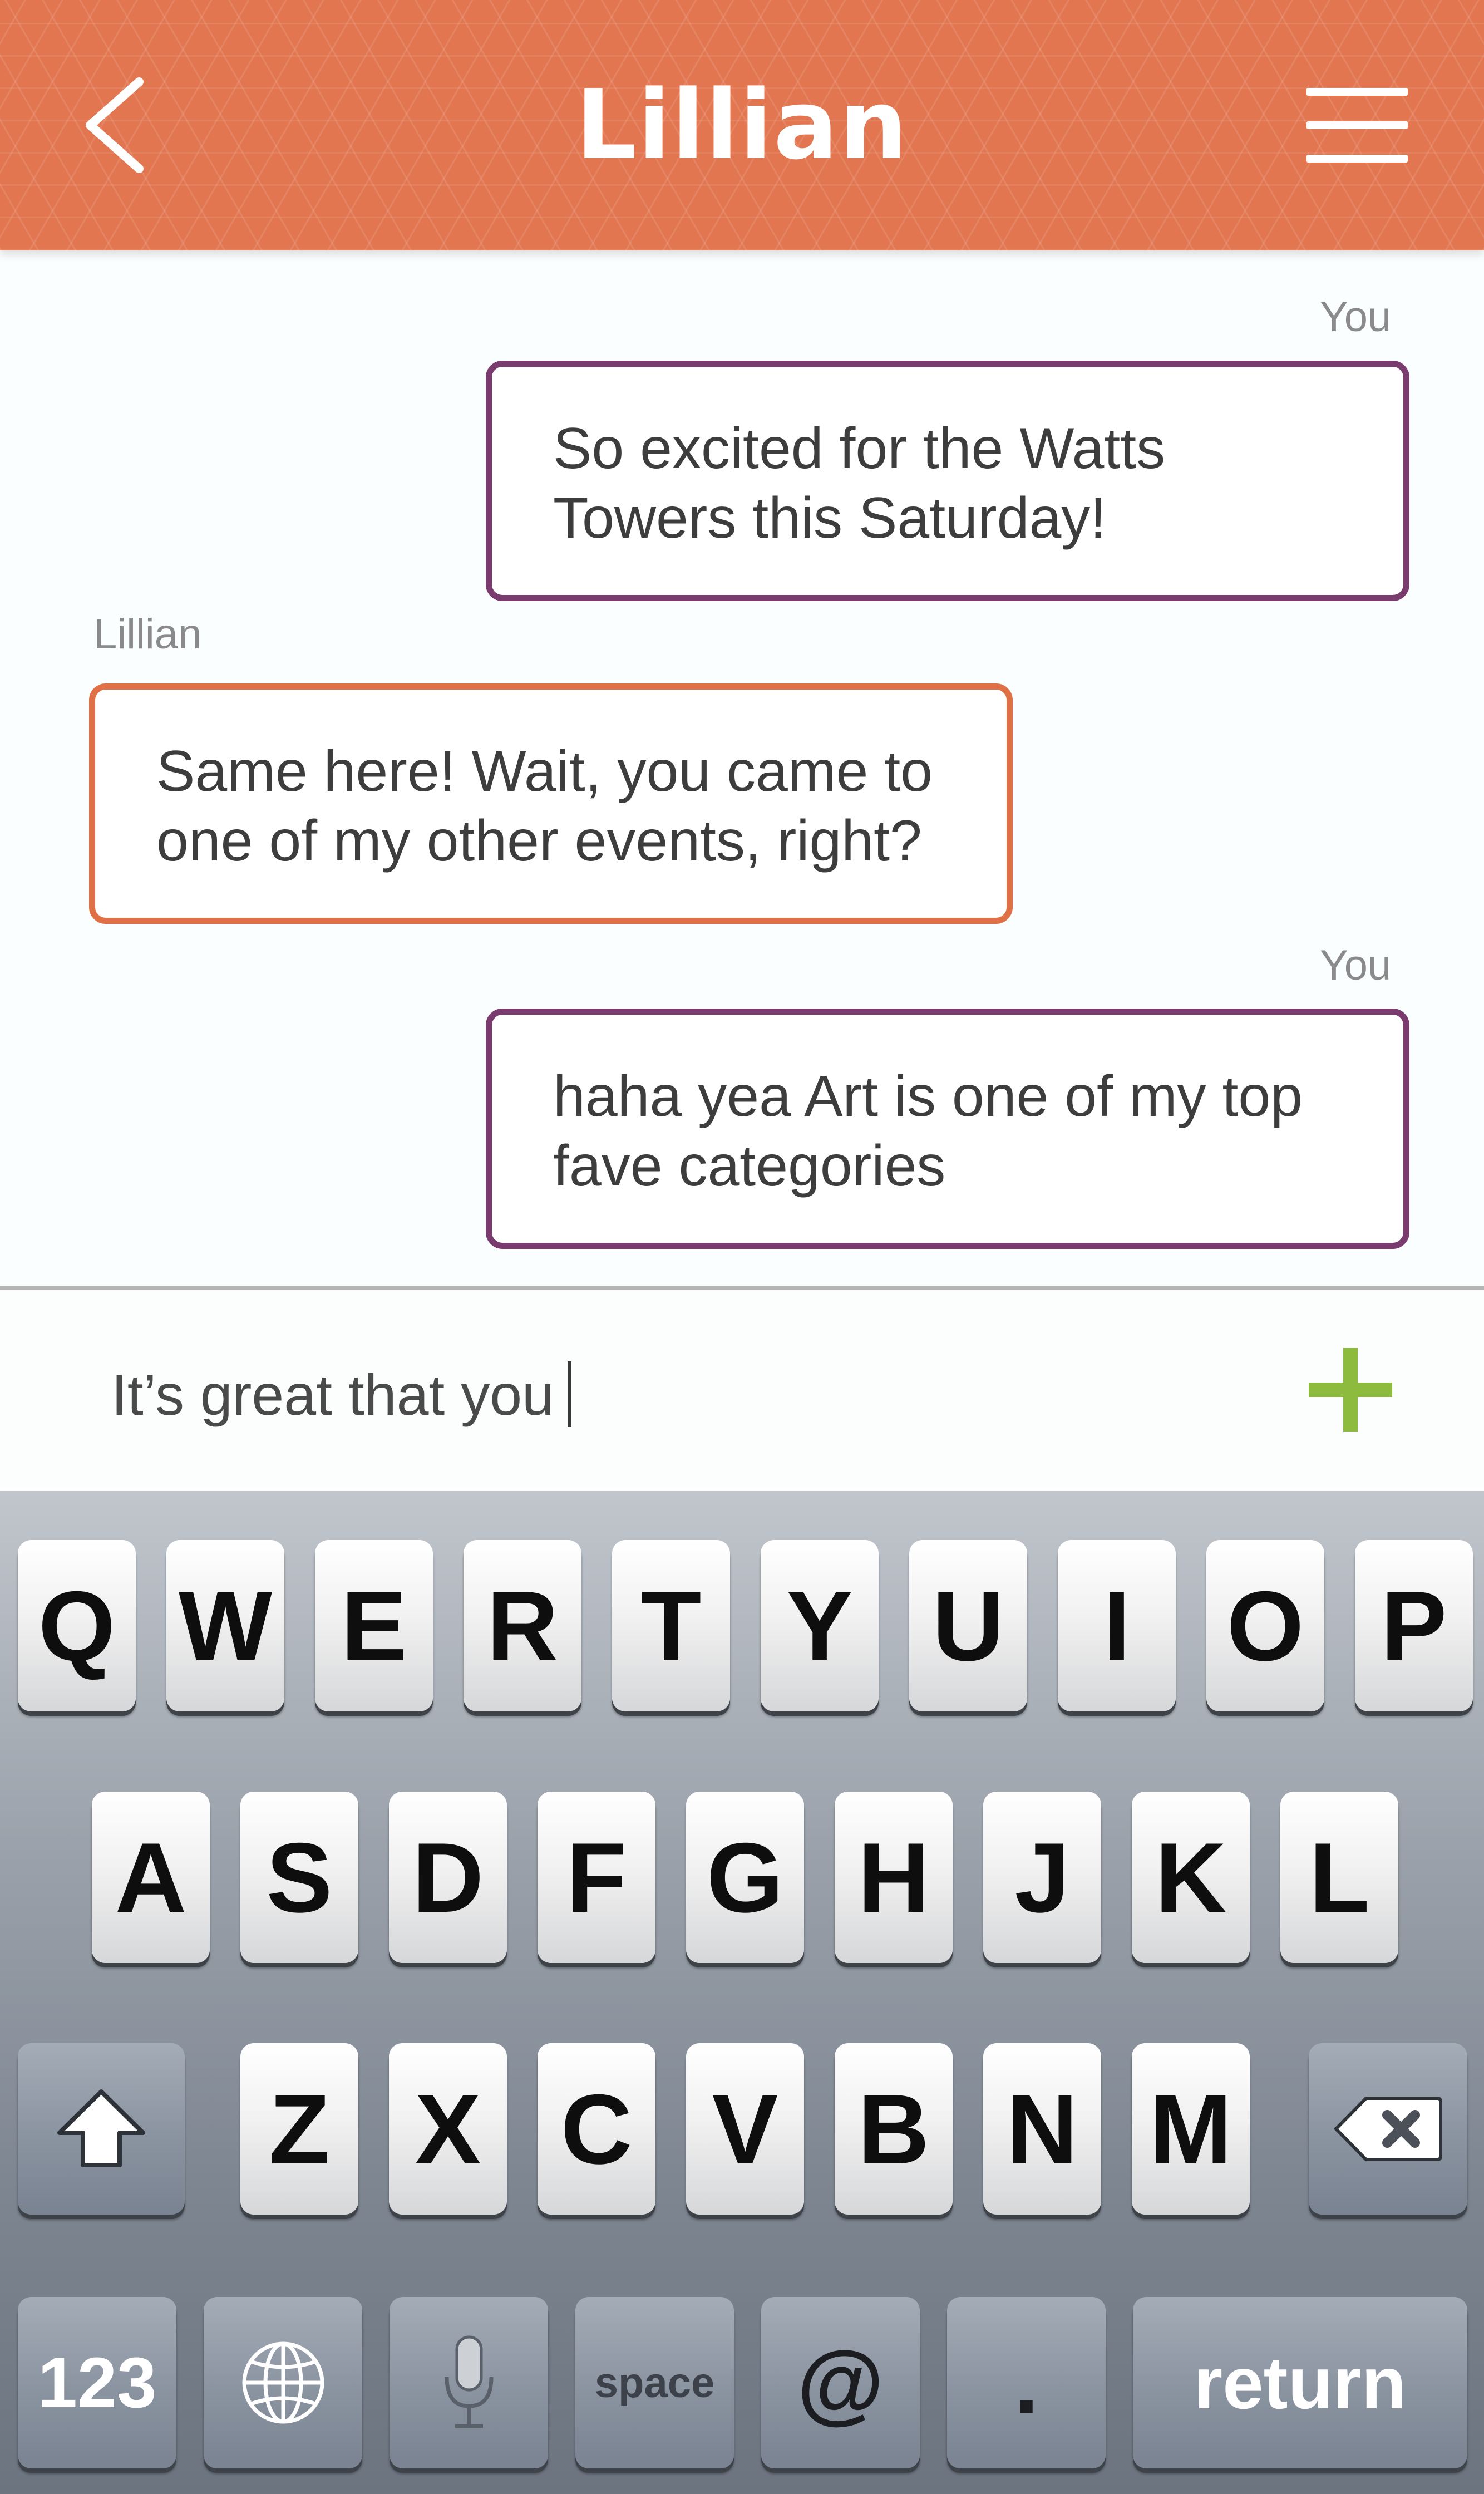  I want to click on key-e: E, so click(374, 1626).